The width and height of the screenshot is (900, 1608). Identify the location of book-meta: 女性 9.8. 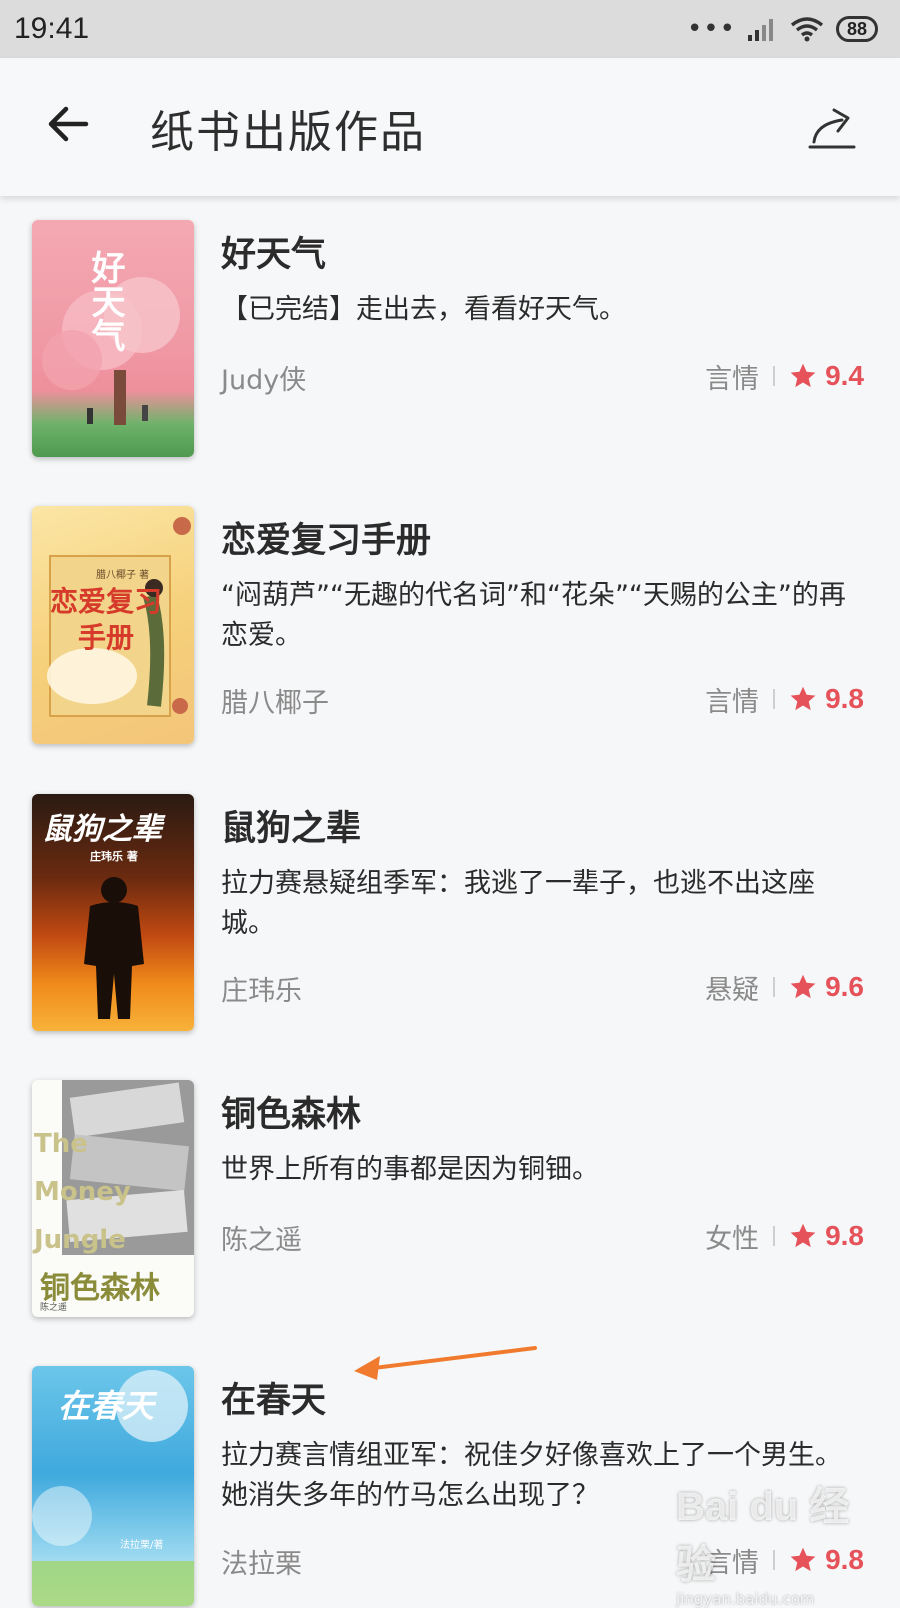
(784, 1236).